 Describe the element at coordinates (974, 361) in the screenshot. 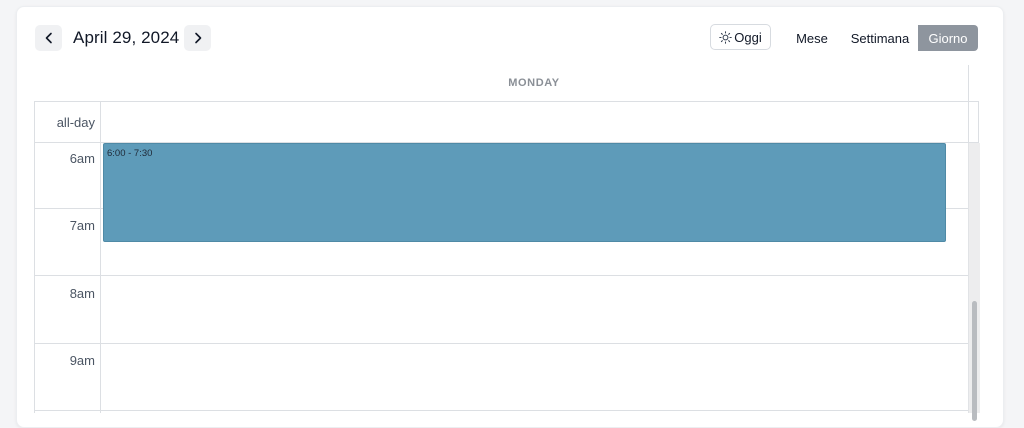

I see `scrollbar-thumb` at that location.